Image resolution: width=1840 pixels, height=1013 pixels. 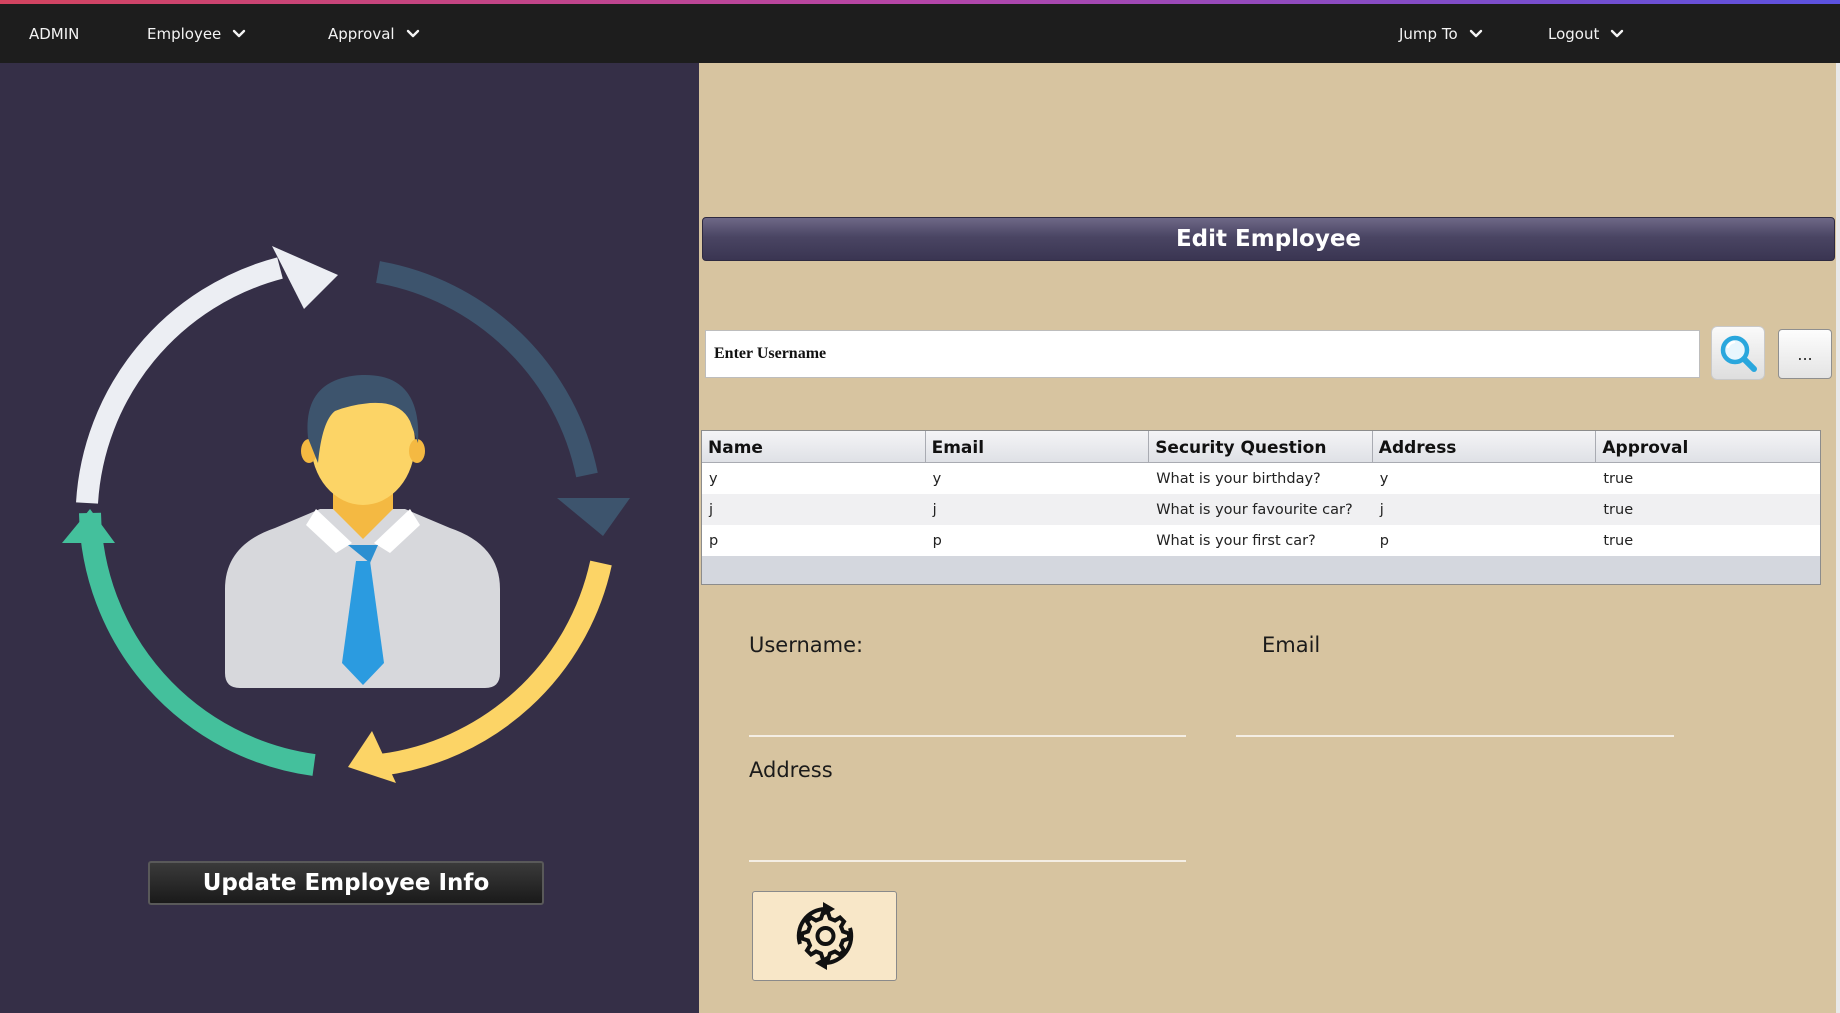 I want to click on search-button, so click(x=1738, y=353).